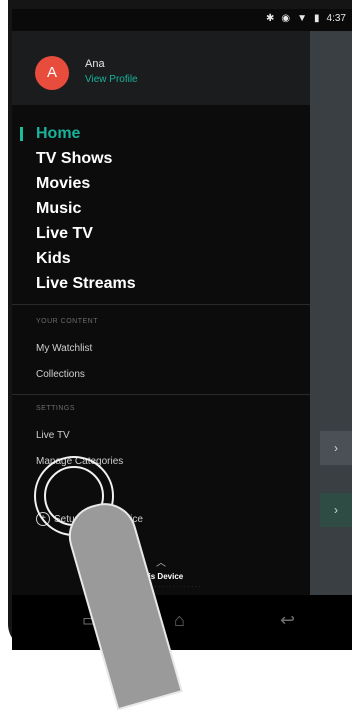 Image resolution: width=360 pixels, height=710 pixels. I want to click on wifi-icon: ▼, so click(302, 18).